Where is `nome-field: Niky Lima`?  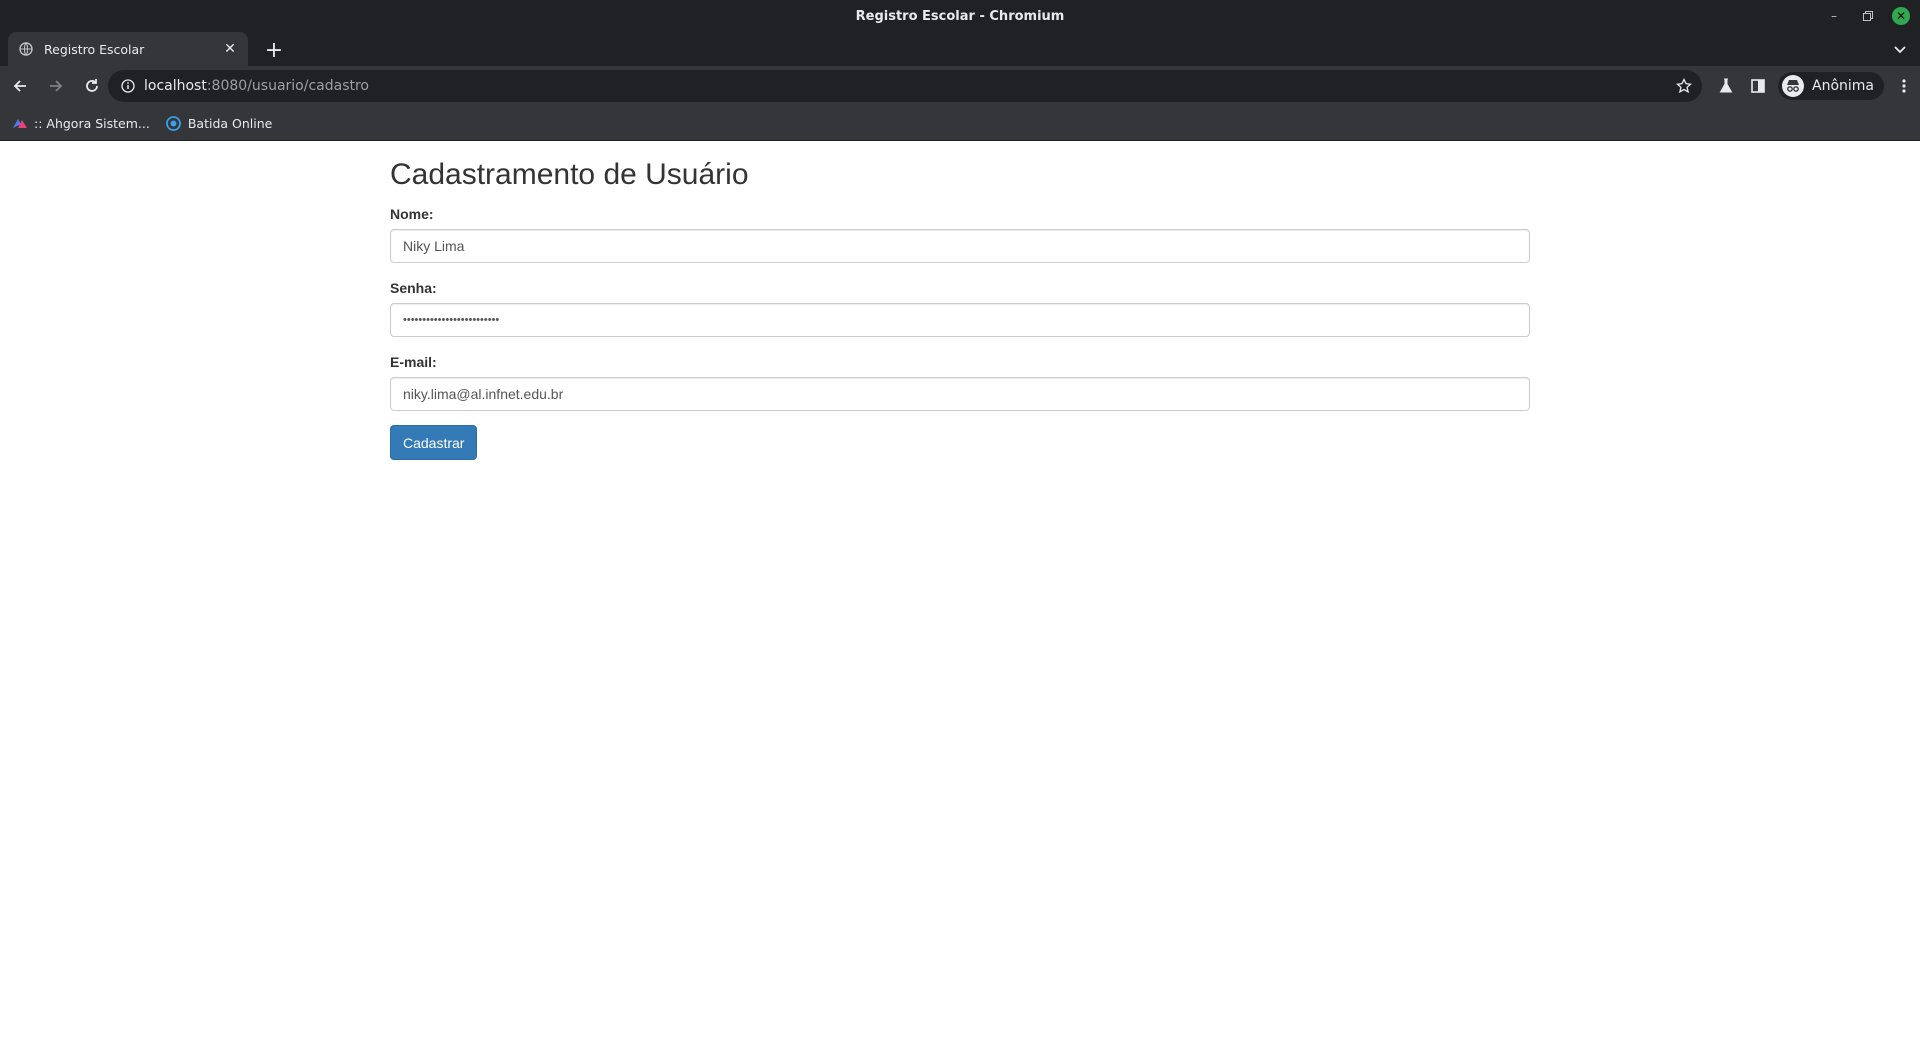 nome-field: Niky Lima is located at coordinates (960, 246).